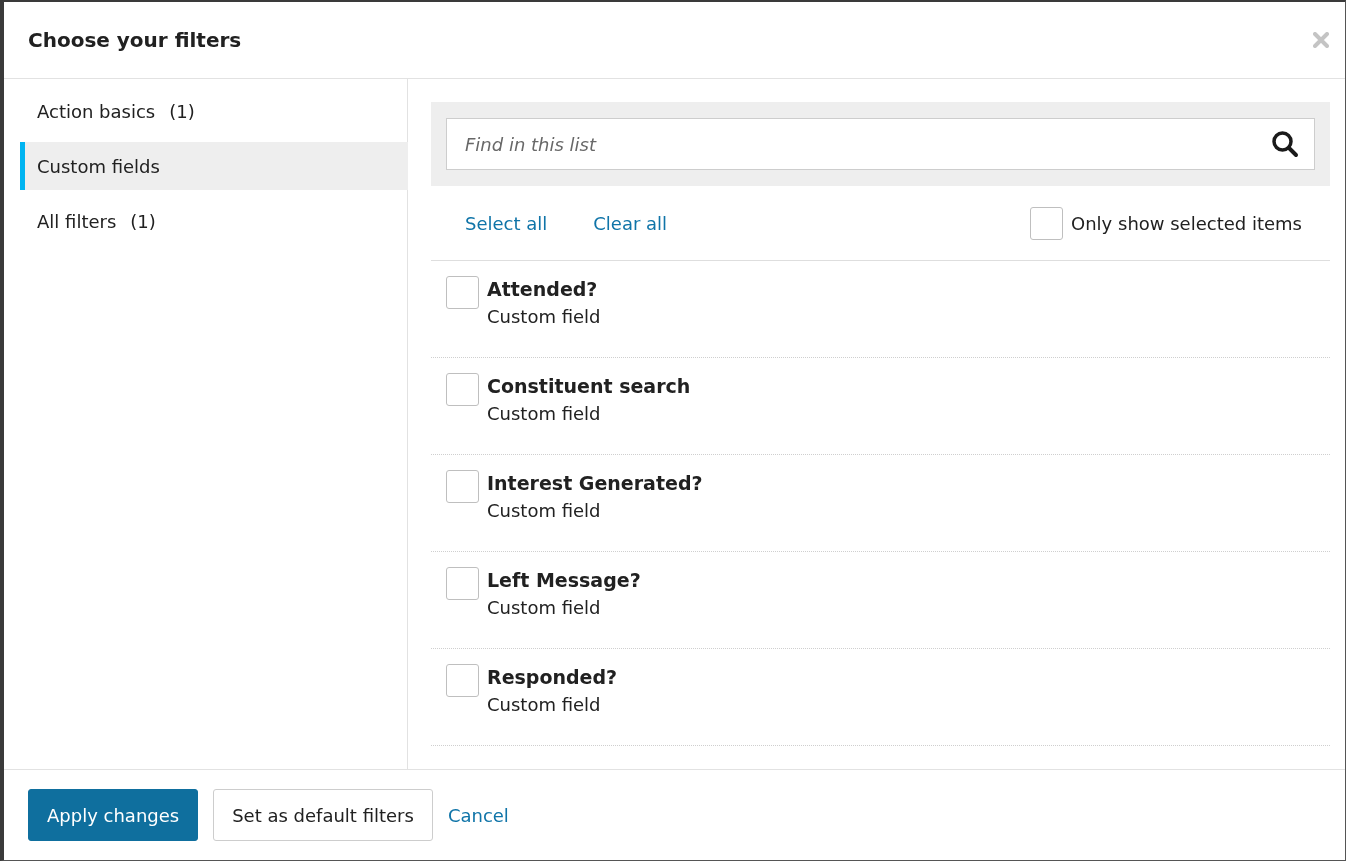 The height and width of the screenshot is (861, 1346). What do you see at coordinates (214, 221) in the screenshot?
I see `sidebar-item: All filters (1)` at bounding box center [214, 221].